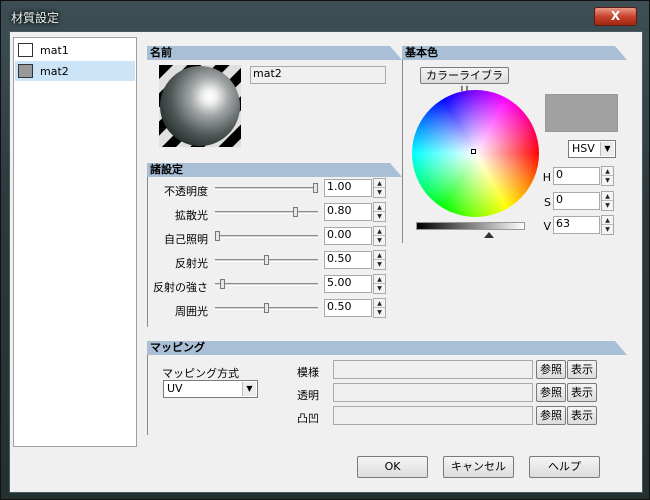  I want to click on color-library-button: カラーライブラリ, so click(464, 82).